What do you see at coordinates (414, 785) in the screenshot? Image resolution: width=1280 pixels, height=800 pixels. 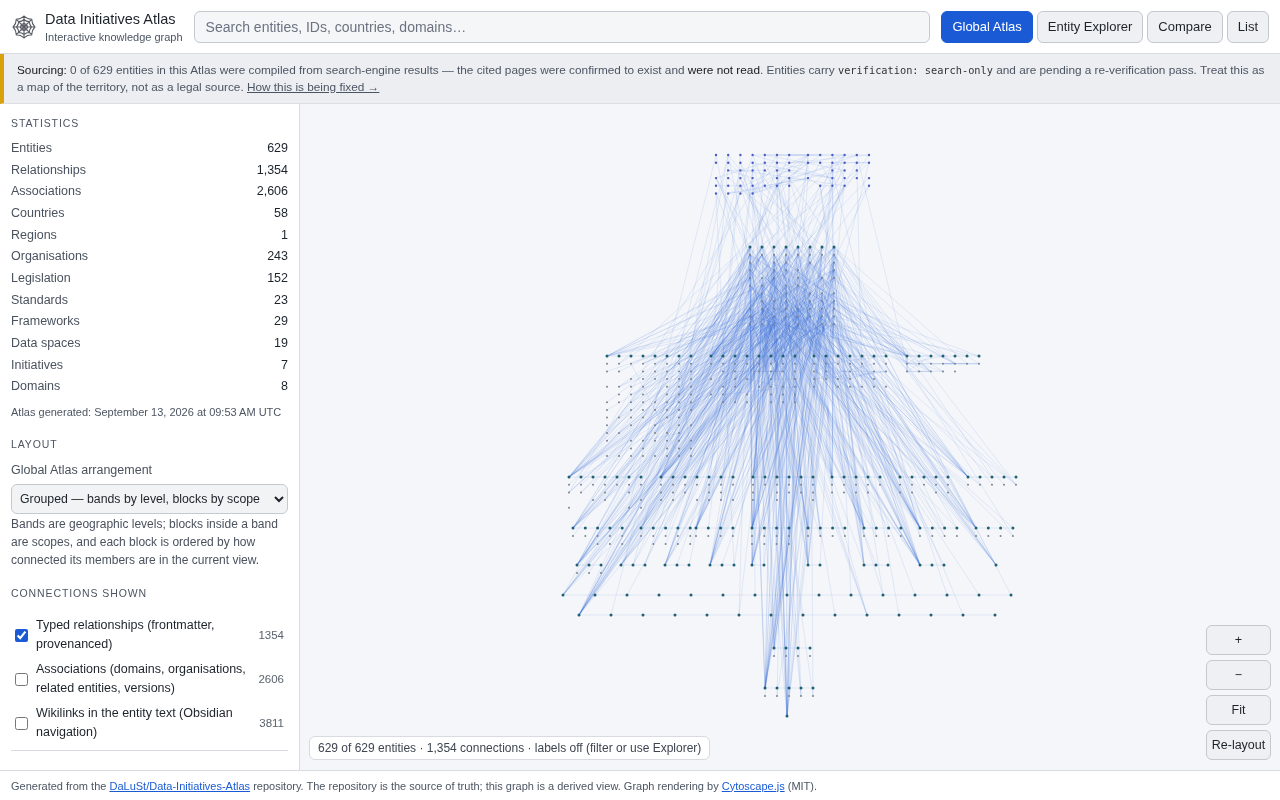 I see `footer-text: Generated from the DaLuSt/Data-Initiatives-Atlas repository. The repository is the source of truth; this graph is a derived view. Graph rendering by Cytoscape.js (MIT).` at bounding box center [414, 785].